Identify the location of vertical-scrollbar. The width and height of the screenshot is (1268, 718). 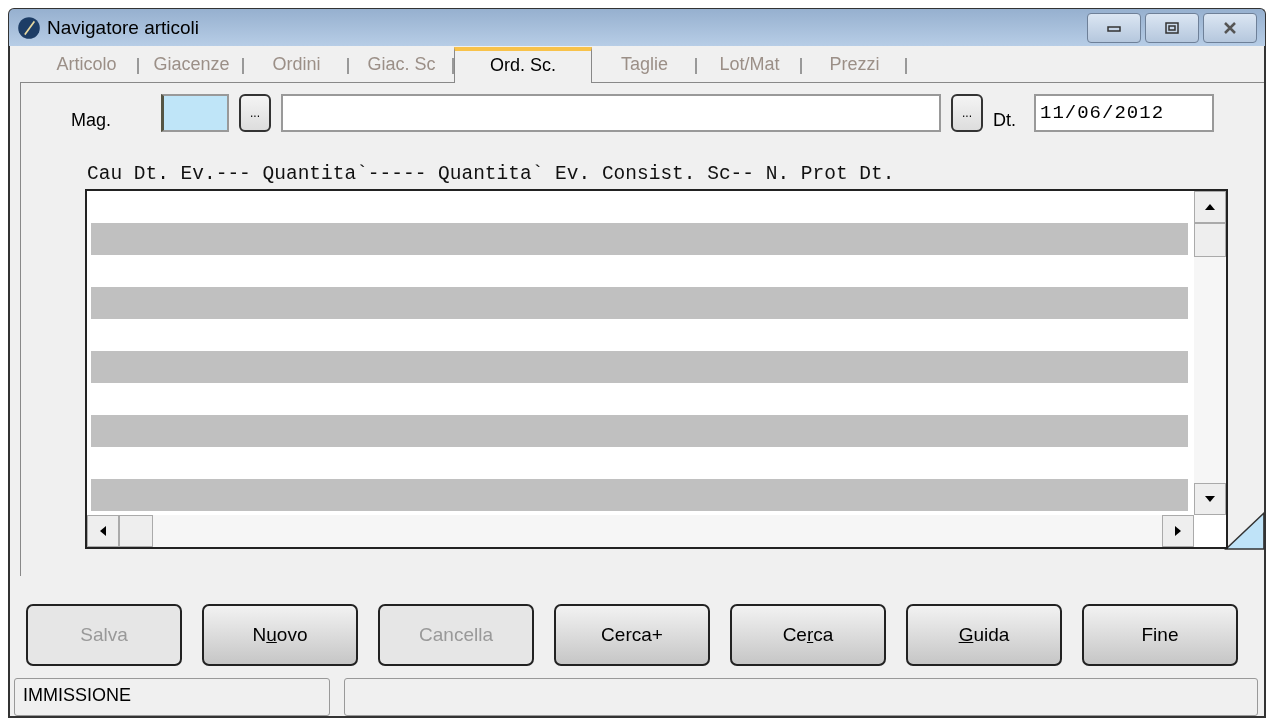
(1210, 353).